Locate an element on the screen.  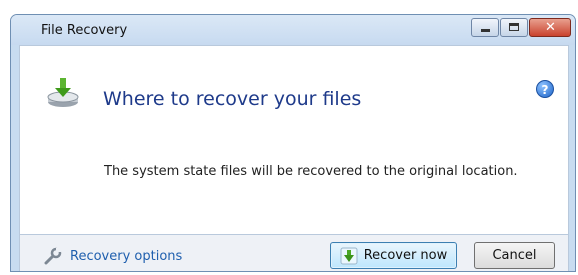
minimize-icon is located at coordinates (485, 30).